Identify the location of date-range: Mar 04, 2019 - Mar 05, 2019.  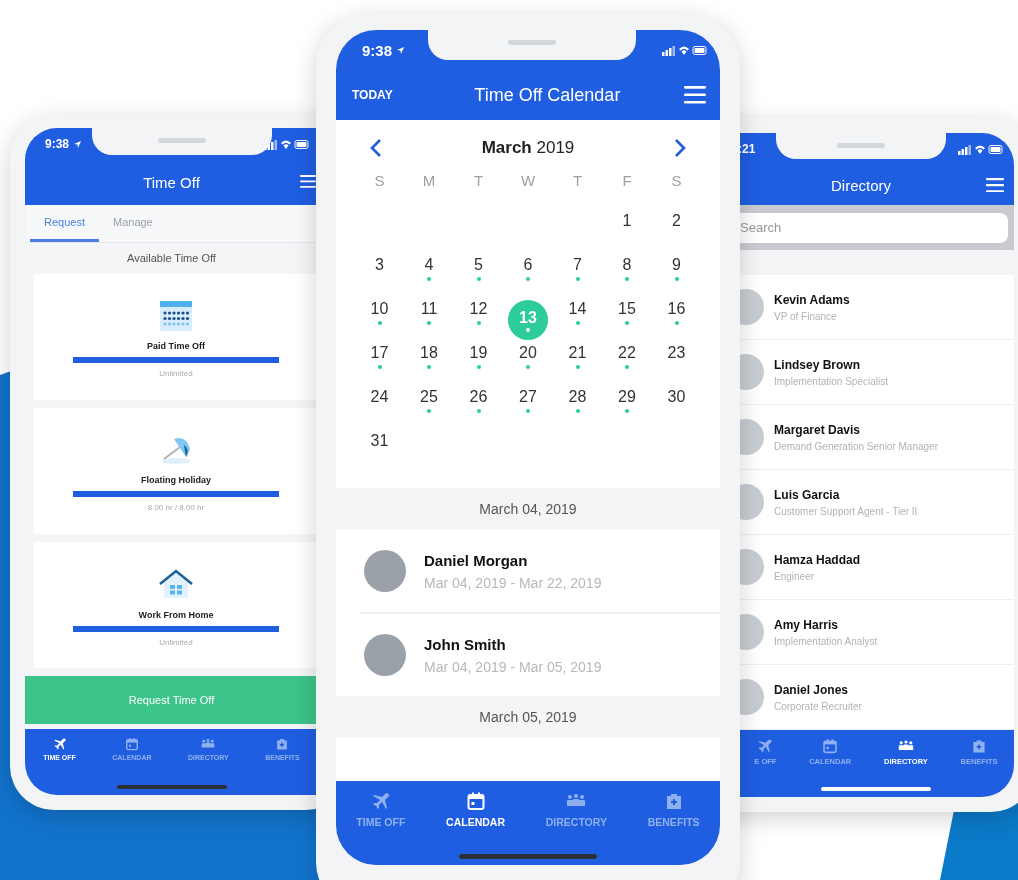
(513, 666).